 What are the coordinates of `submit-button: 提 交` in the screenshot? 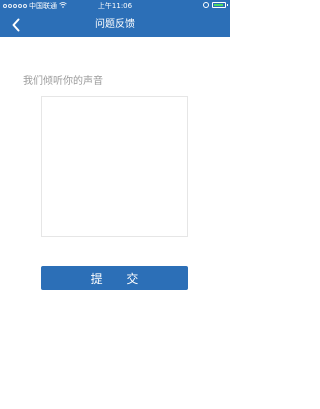 It's located at (114, 278).